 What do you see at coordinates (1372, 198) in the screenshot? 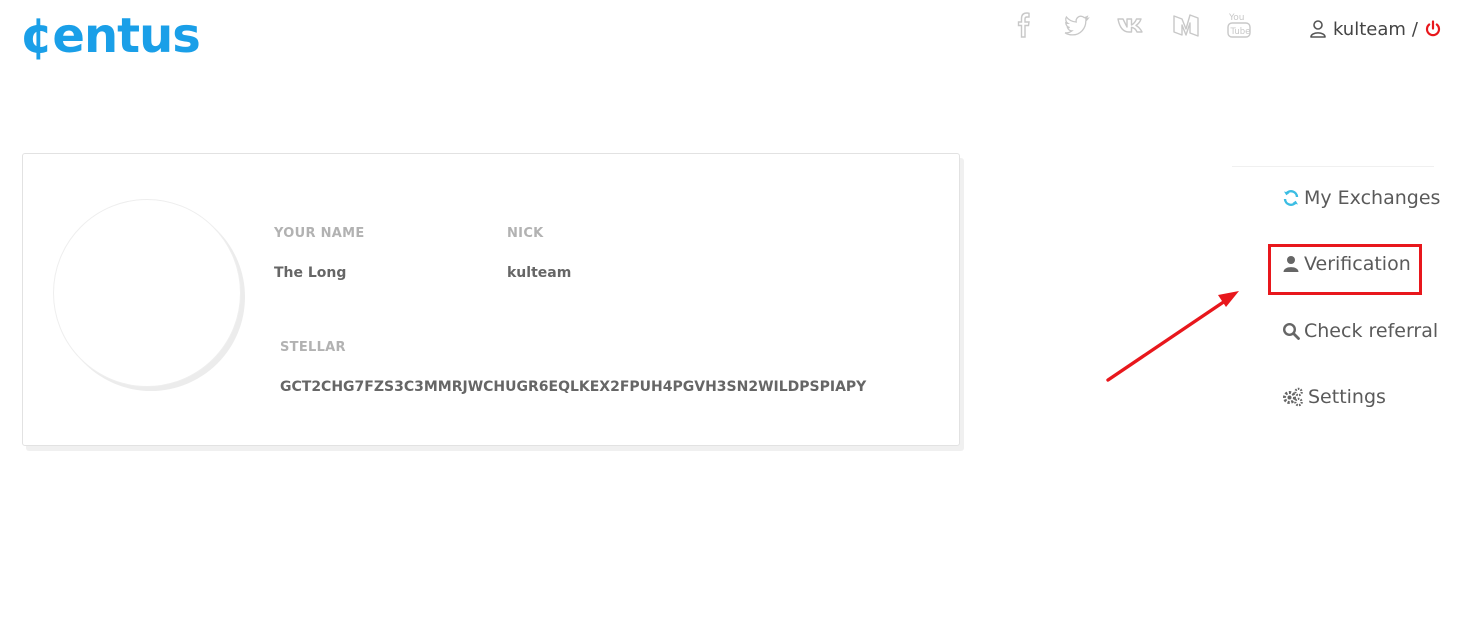
I see `menu-item-label: My Exchanges` at bounding box center [1372, 198].